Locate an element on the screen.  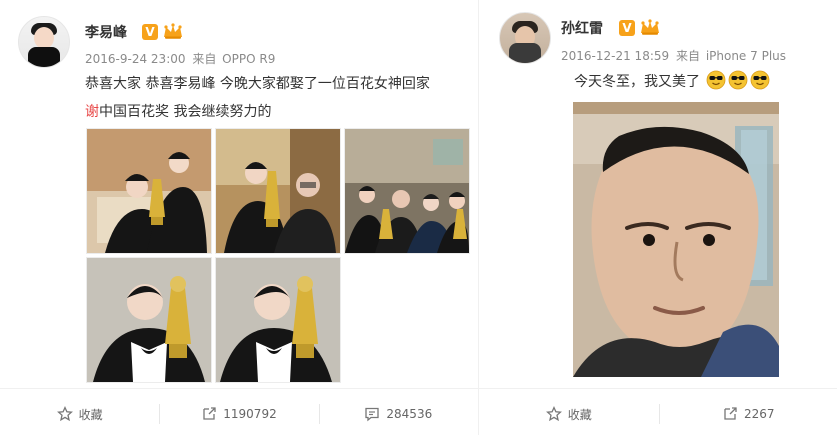
username: 孙红雷 is located at coordinates (582, 28).